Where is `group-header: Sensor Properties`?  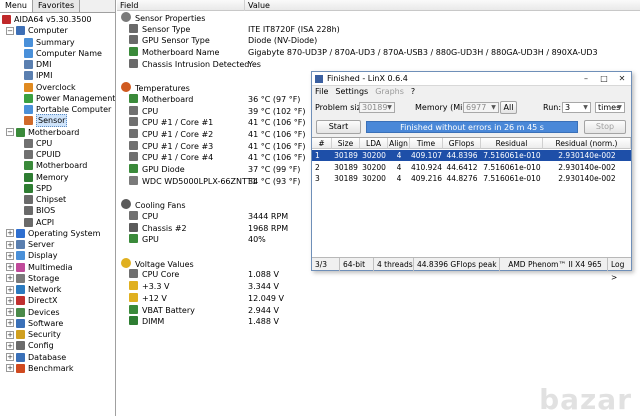 group-header: Sensor Properties is located at coordinates (371, 18).